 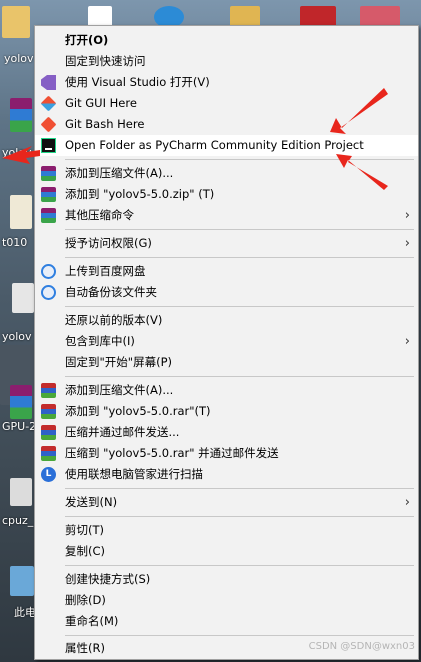 I want to click on watermark: CSDN @SDN@wxn03, so click(x=361, y=646).